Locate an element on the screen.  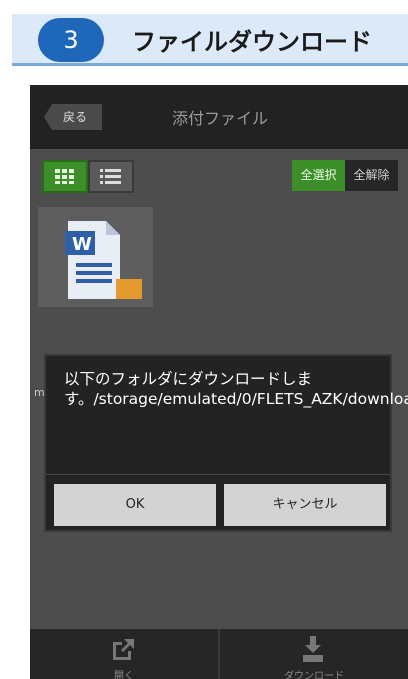
action-bar: 戻る 添付ファイル is located at coordinates (219, 117).